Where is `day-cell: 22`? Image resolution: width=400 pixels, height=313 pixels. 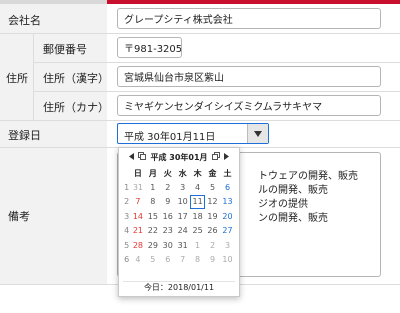 day-cell: 22 is located at coordinates (152, 231).